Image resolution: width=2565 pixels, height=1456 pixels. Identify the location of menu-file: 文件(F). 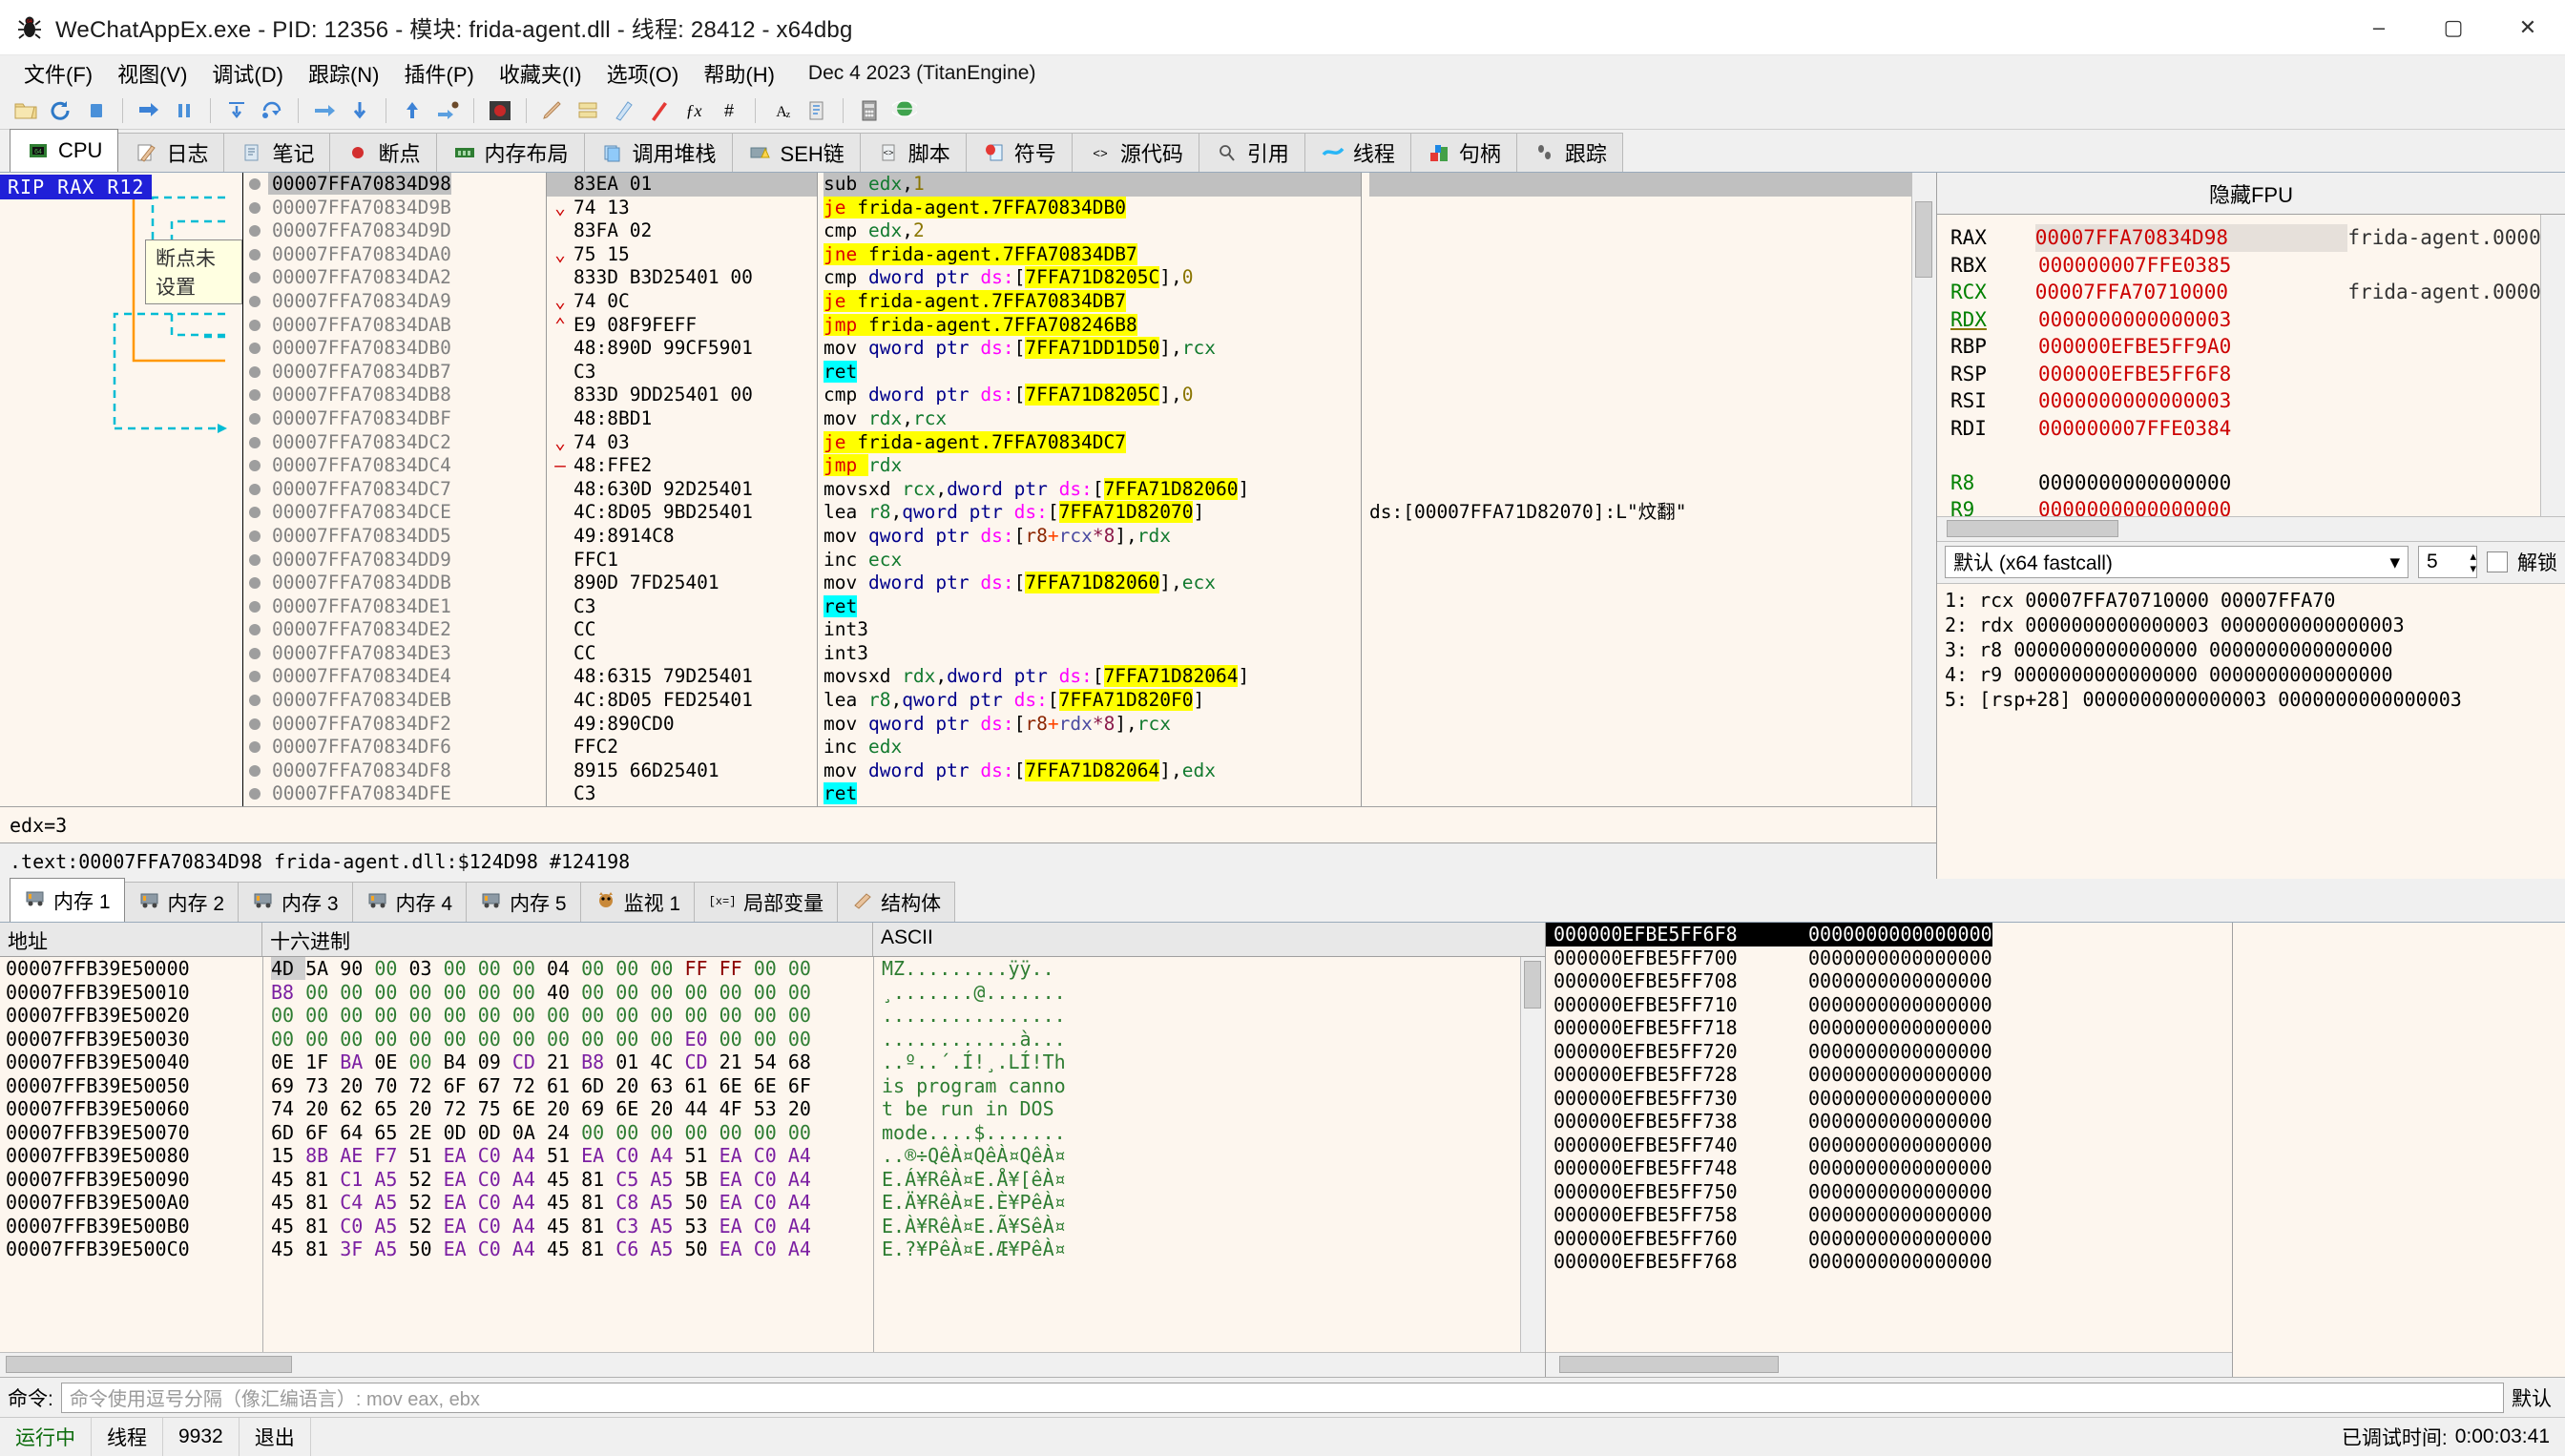
(58, 74).